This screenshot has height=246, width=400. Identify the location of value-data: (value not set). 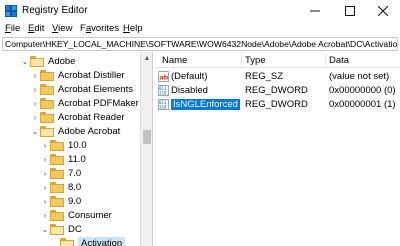
(359, 76).